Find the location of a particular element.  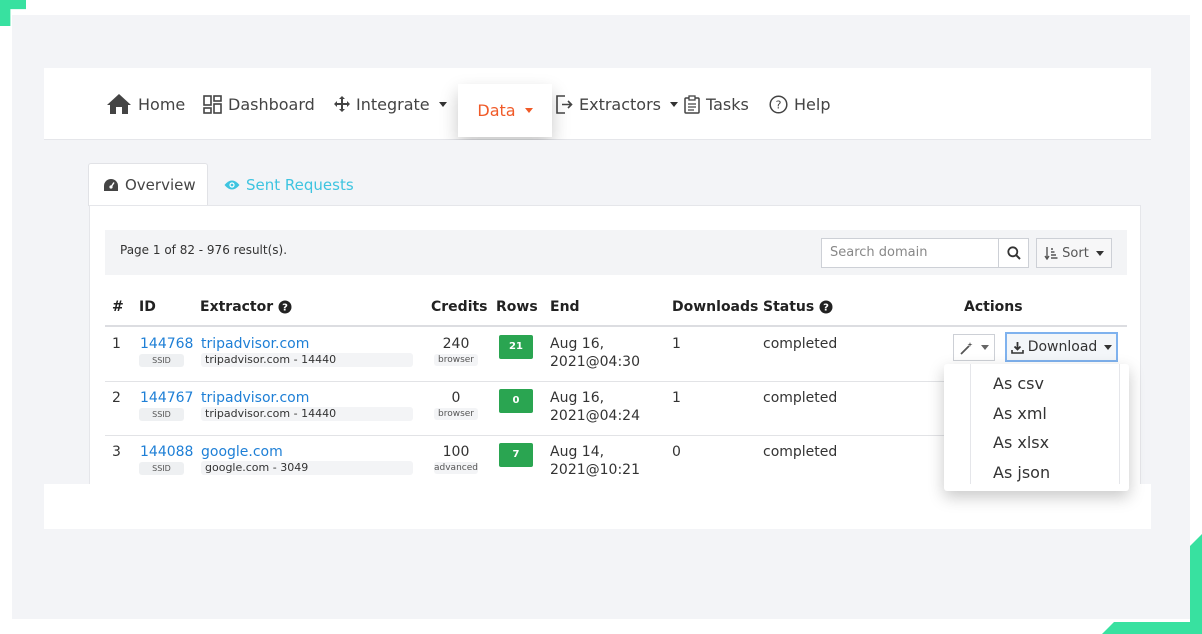

col-header-status-label: Status is located at coordinates (789, 307).